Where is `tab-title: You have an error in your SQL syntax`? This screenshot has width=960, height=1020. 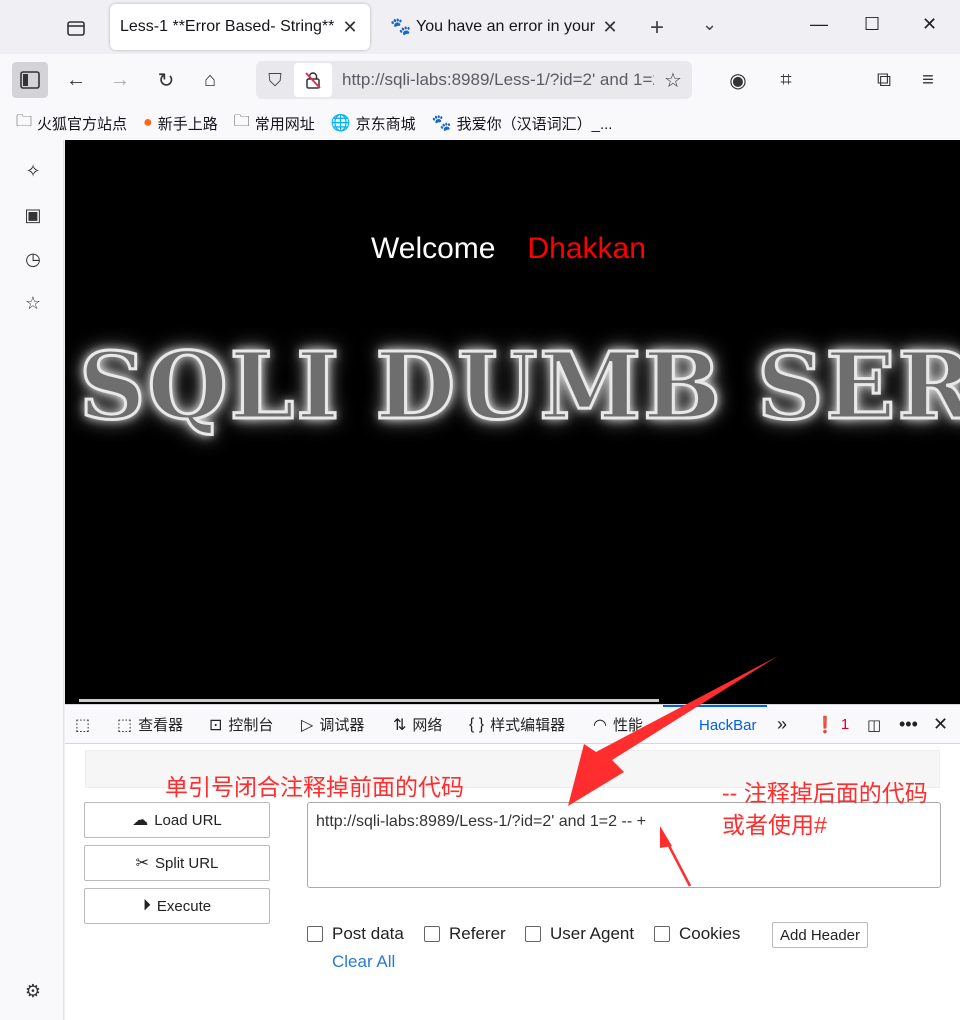
tab-title: You have an error in your SQL syntax is located at coordinates (508, 26).